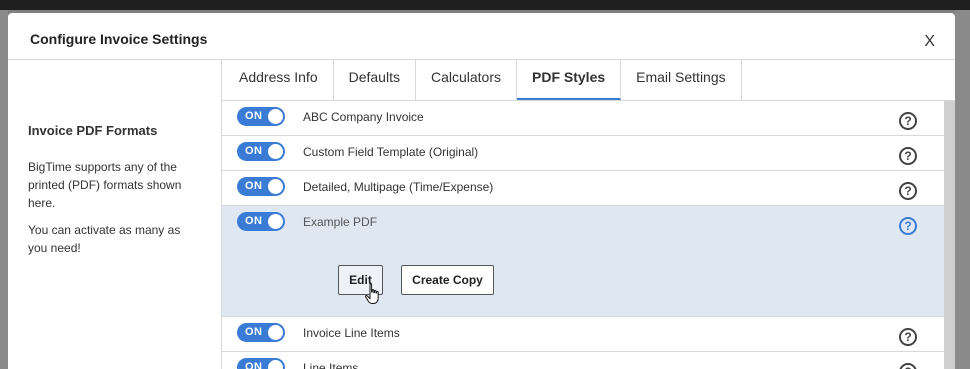 This screenshot has height=369, width=970. What do you see at coordinates (351, 333) in the screenshot?
I see `format-name: Invoice Line Items` at bounding box center [351, 333].